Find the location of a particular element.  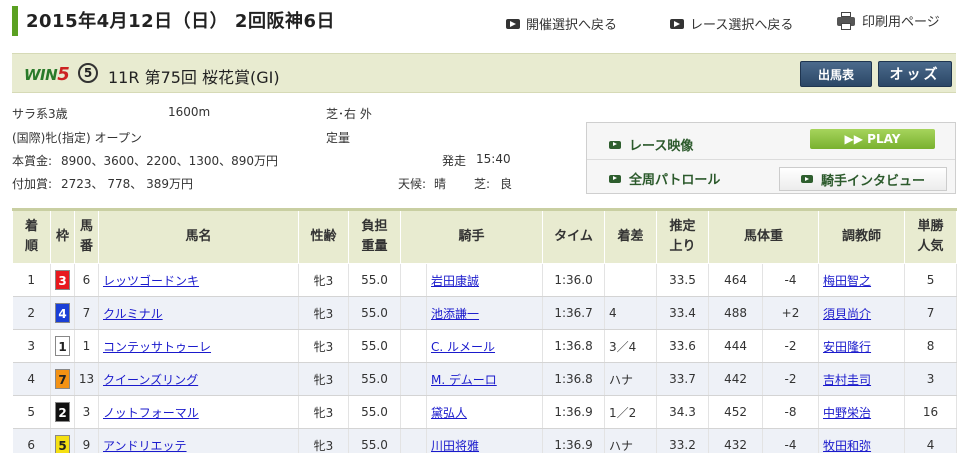

horse-name-link: コンテッサトゥーレ is located at coordinates (157, 347).